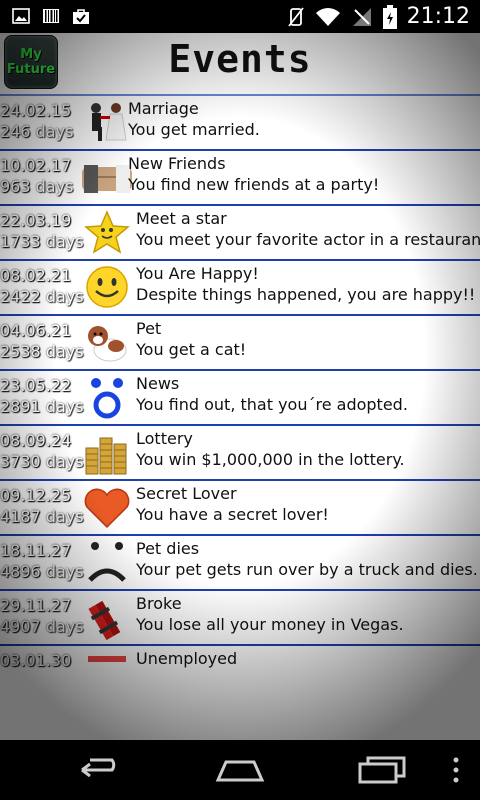 The width and height of the screenshot is (480, 800). Describe the element at coordinates (168, 548) in the screenshot. I see `event-title: Pet dies` at that location.